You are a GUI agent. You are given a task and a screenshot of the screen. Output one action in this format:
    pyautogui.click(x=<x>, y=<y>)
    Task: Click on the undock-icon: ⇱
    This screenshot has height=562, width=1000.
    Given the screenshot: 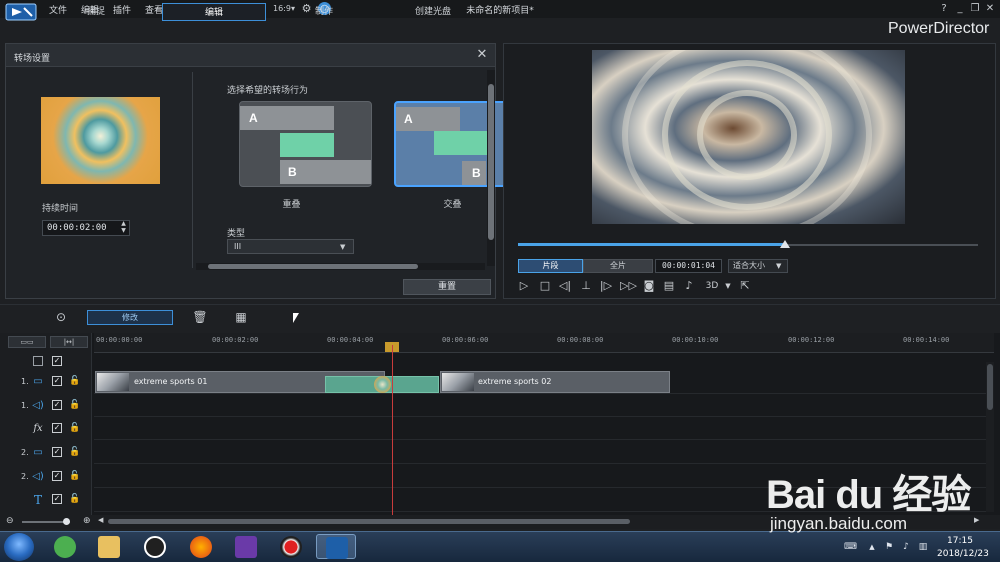 What is the action you would take?
    pyautogui.click(x=745, y=286)
    